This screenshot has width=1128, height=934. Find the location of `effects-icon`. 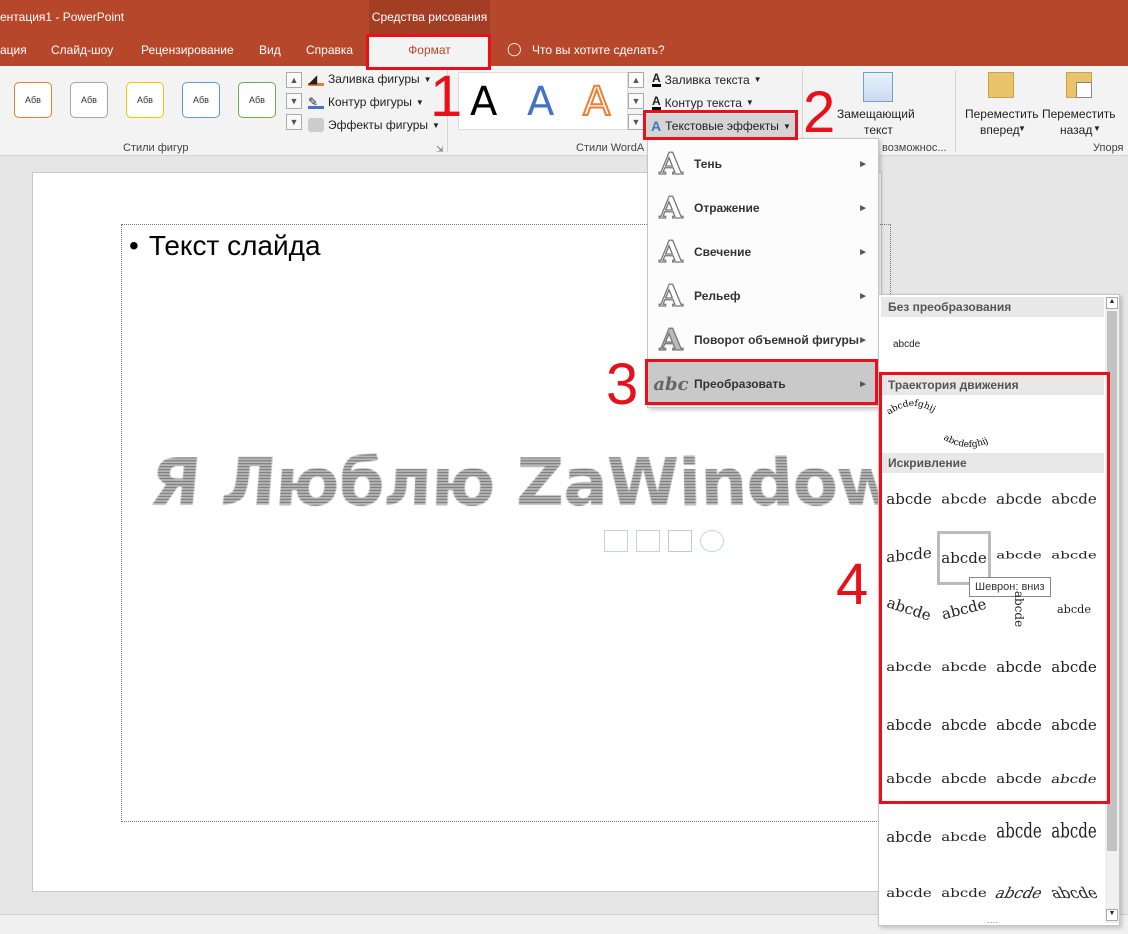

effects-icon is located at coordinates (316, 125).